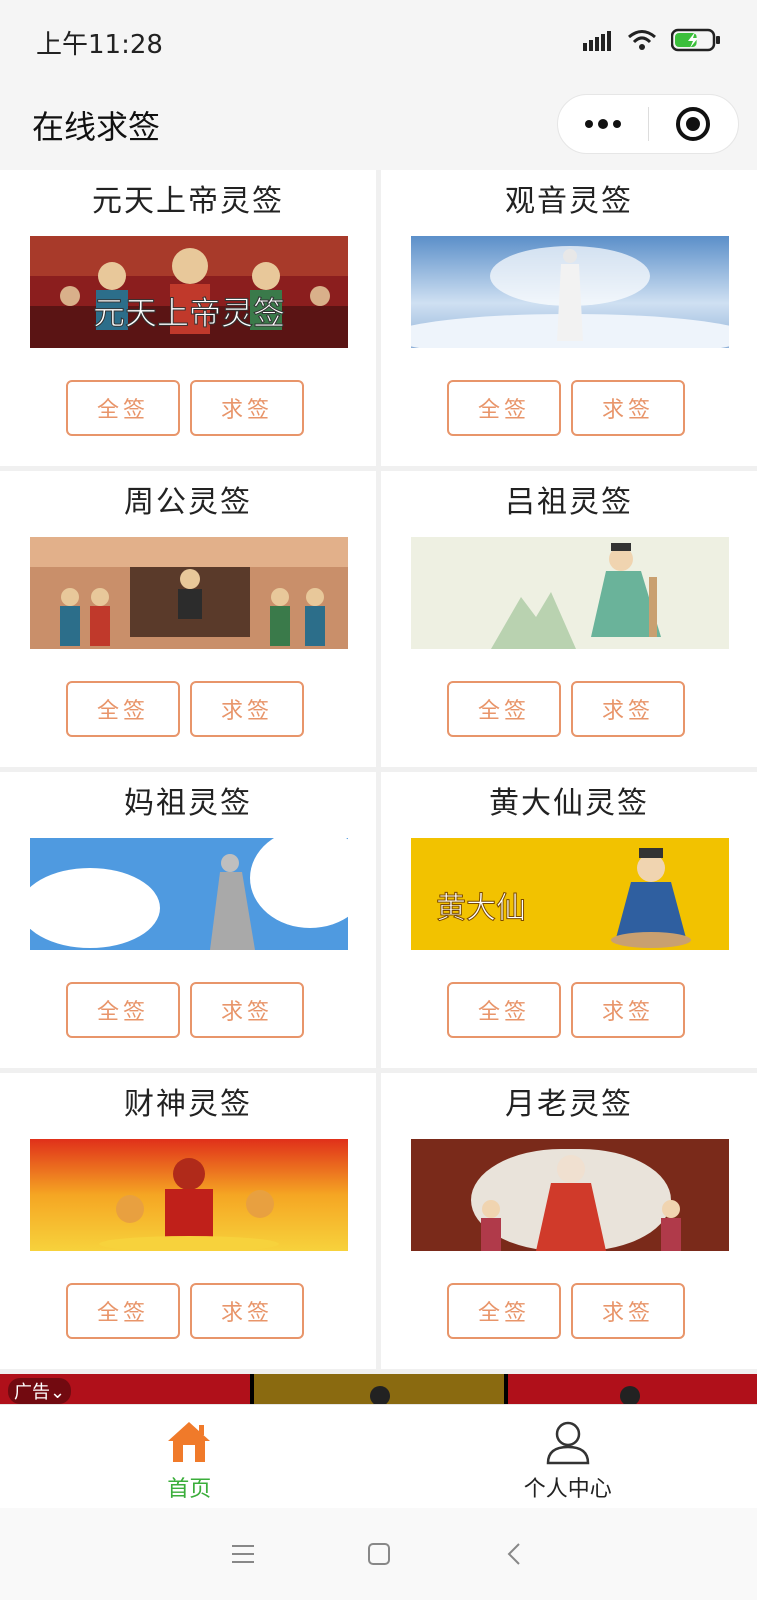 This screenshot has width=757, height=1600. I want to click on card-image-lvzu, so click(570, 593).